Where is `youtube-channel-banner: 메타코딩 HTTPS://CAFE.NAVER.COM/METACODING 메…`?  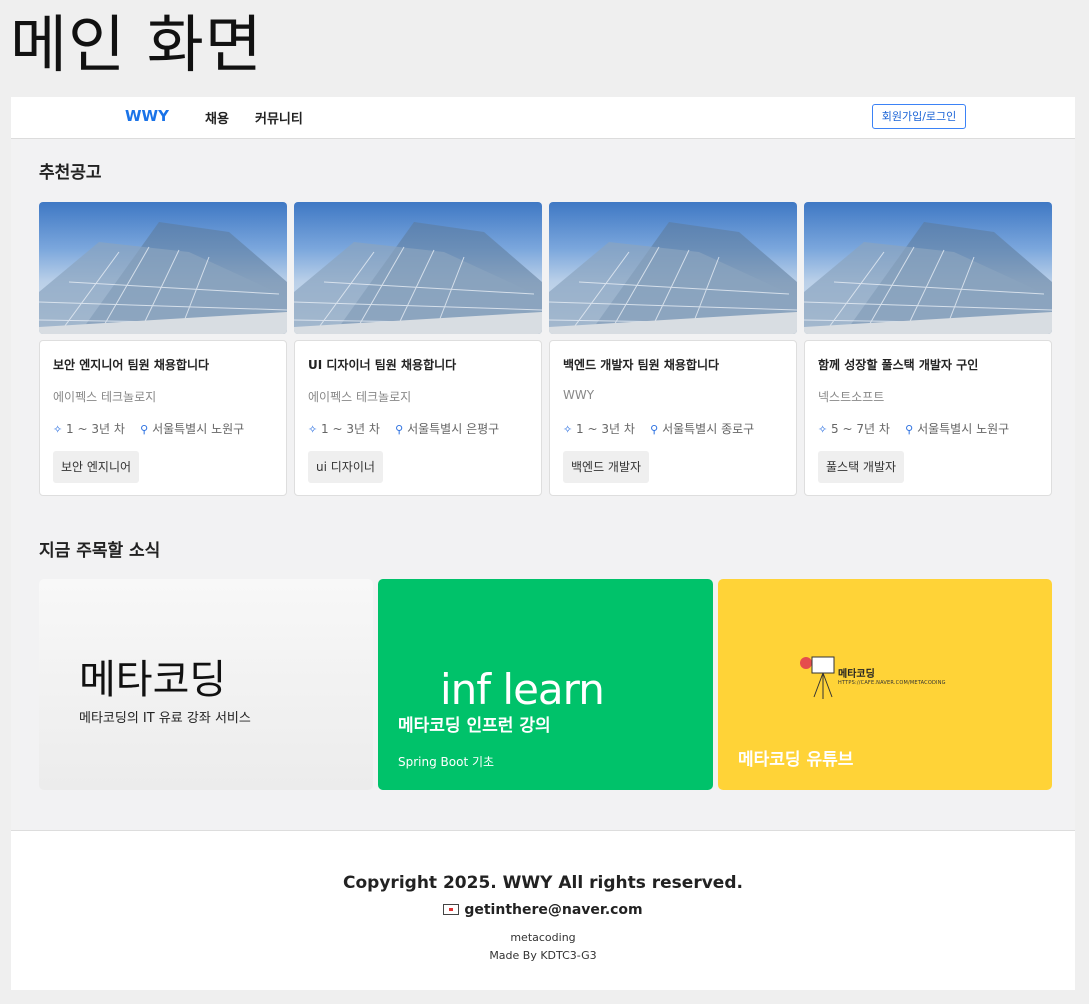 youtube-channel-banner: 메타코딩 HTTPS://CAFE.NAVER.COM/METACODING 메… is located at coordinates (885, 684).